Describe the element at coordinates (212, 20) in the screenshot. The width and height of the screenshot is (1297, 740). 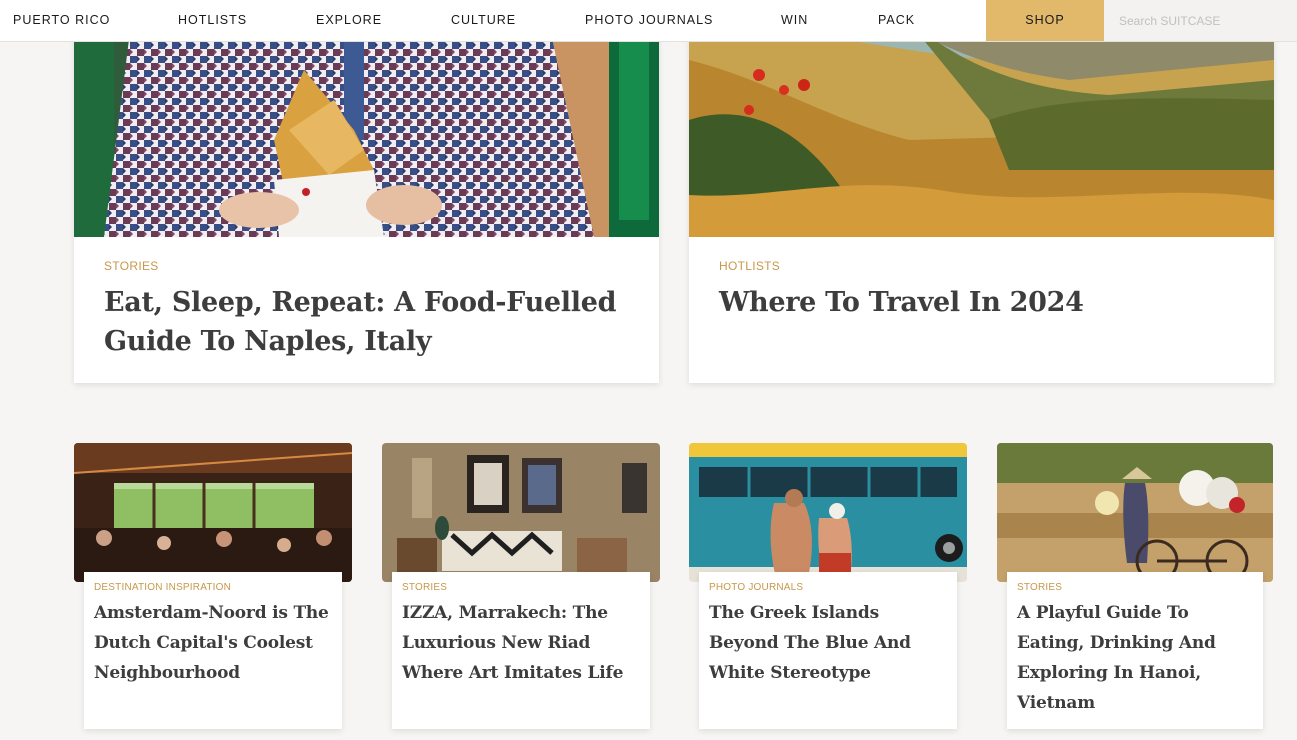
I see `nav-item-hotlists: HOTLISTS` at that location.